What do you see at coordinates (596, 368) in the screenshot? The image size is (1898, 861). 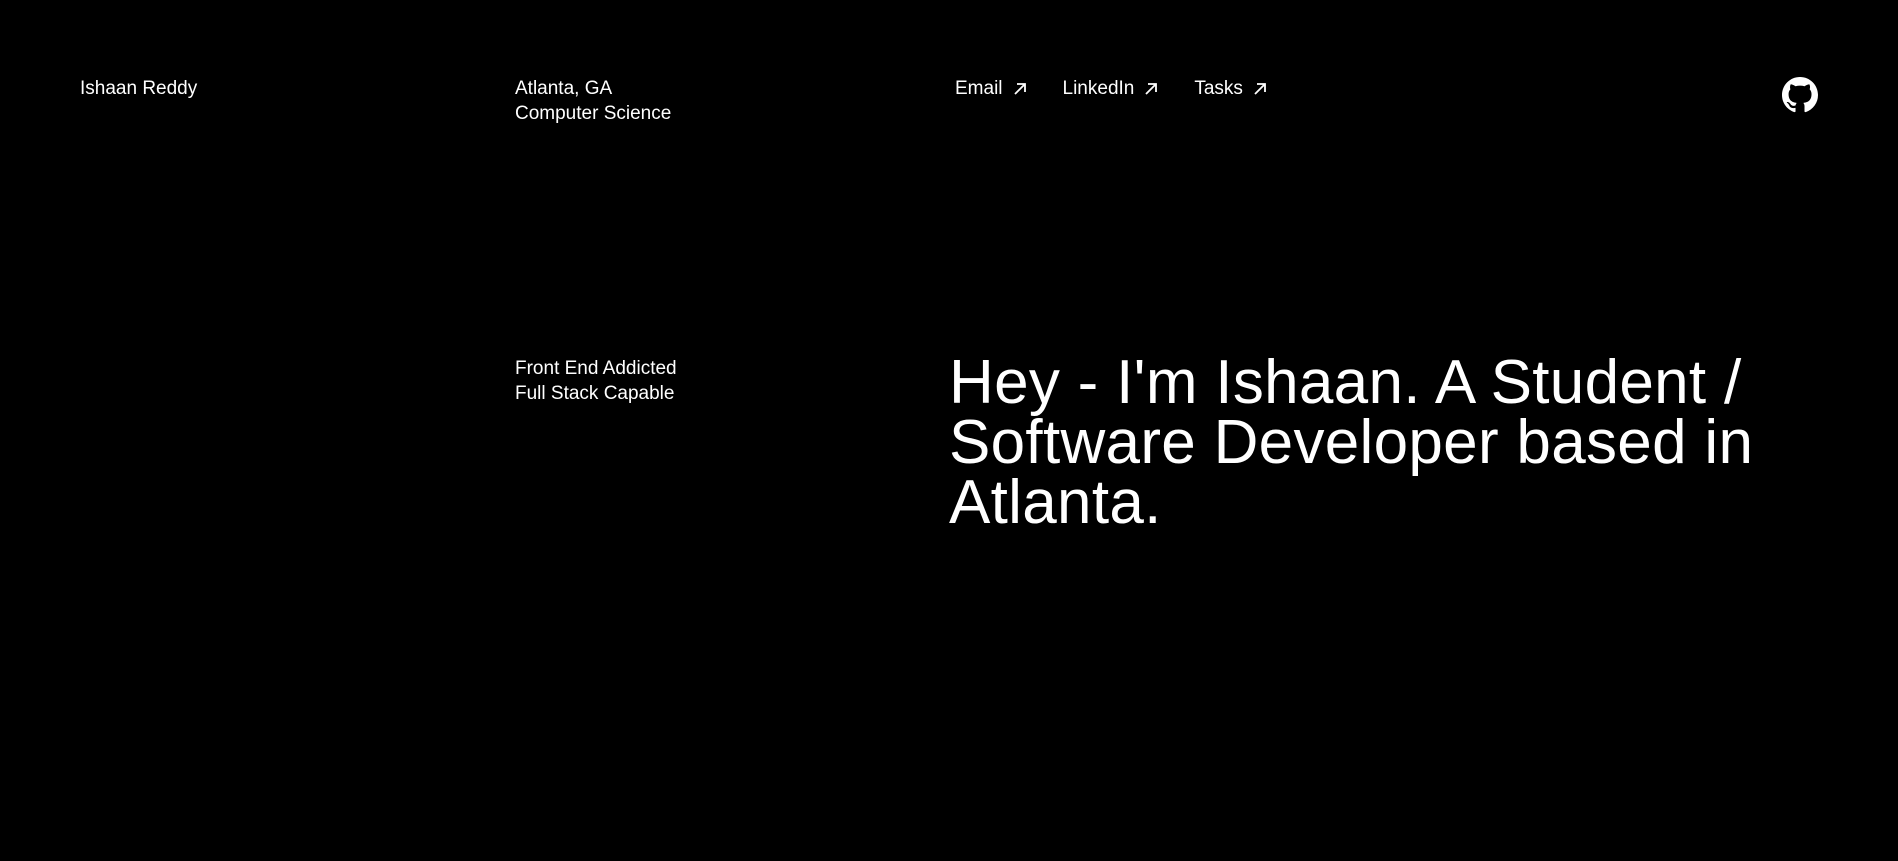 I see `tagline-line-1: Front End Addicted` at bounding box center [596, 368].